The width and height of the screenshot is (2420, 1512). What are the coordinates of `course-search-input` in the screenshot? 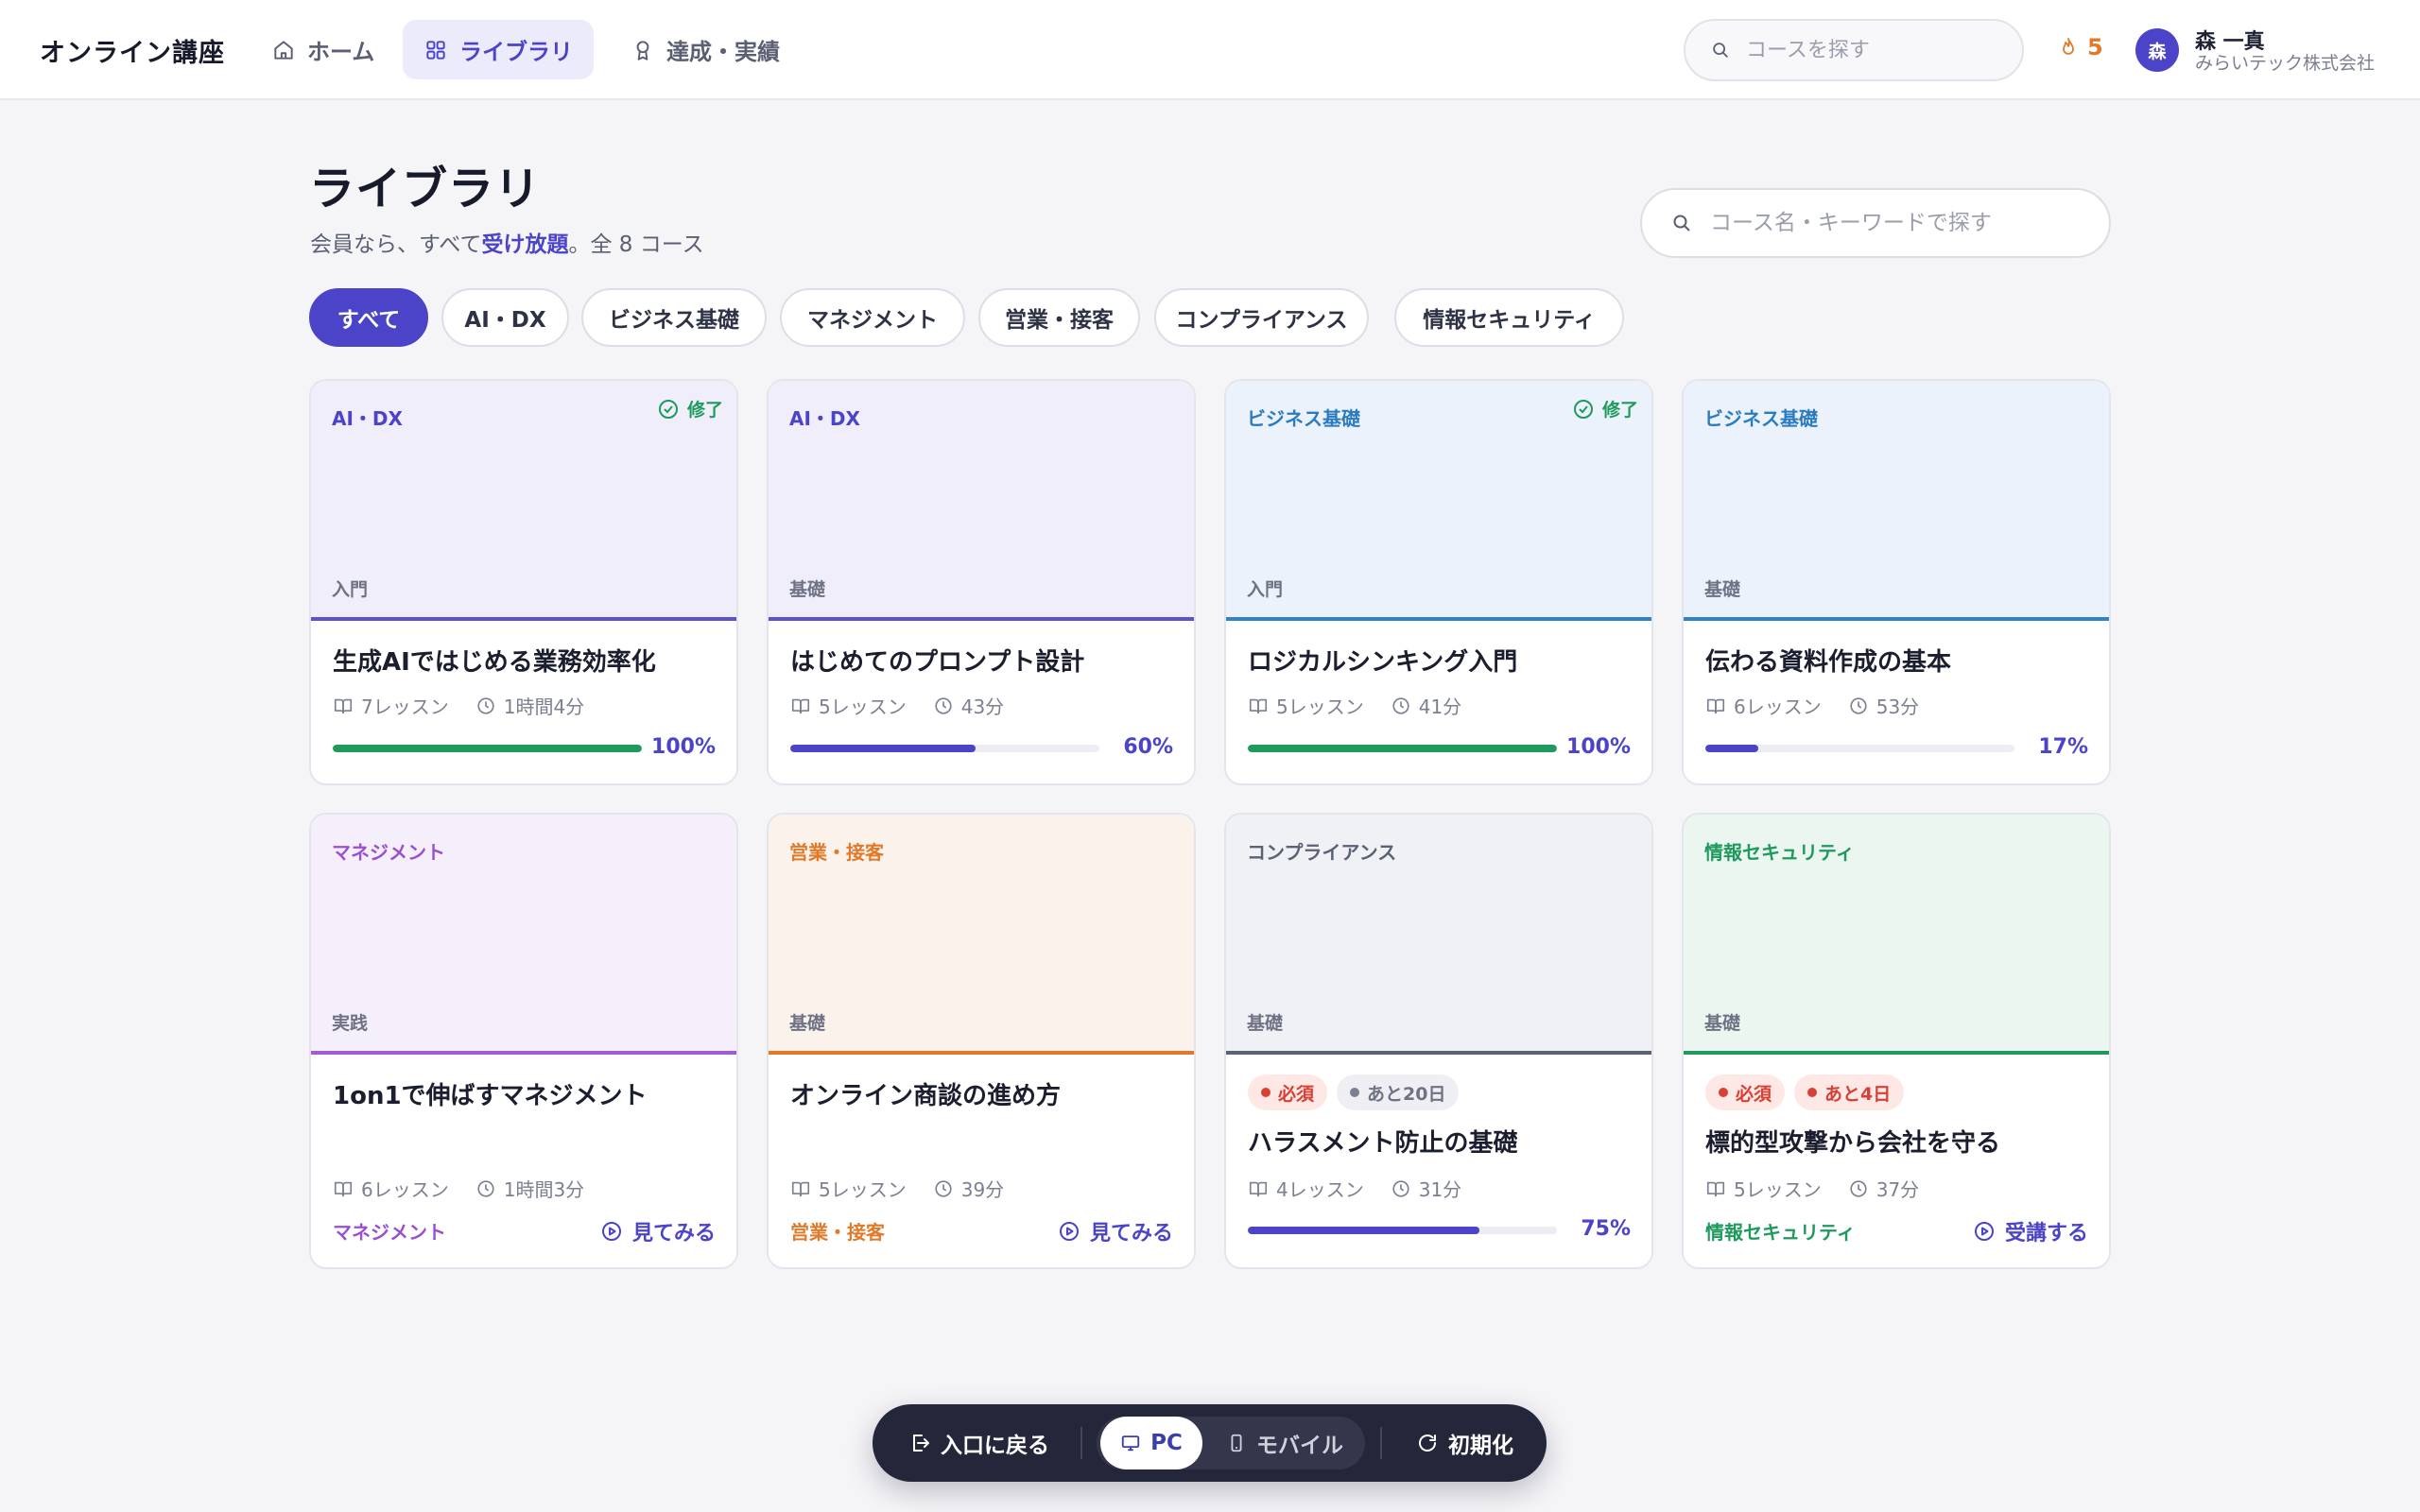 It's located at (1899, 223).